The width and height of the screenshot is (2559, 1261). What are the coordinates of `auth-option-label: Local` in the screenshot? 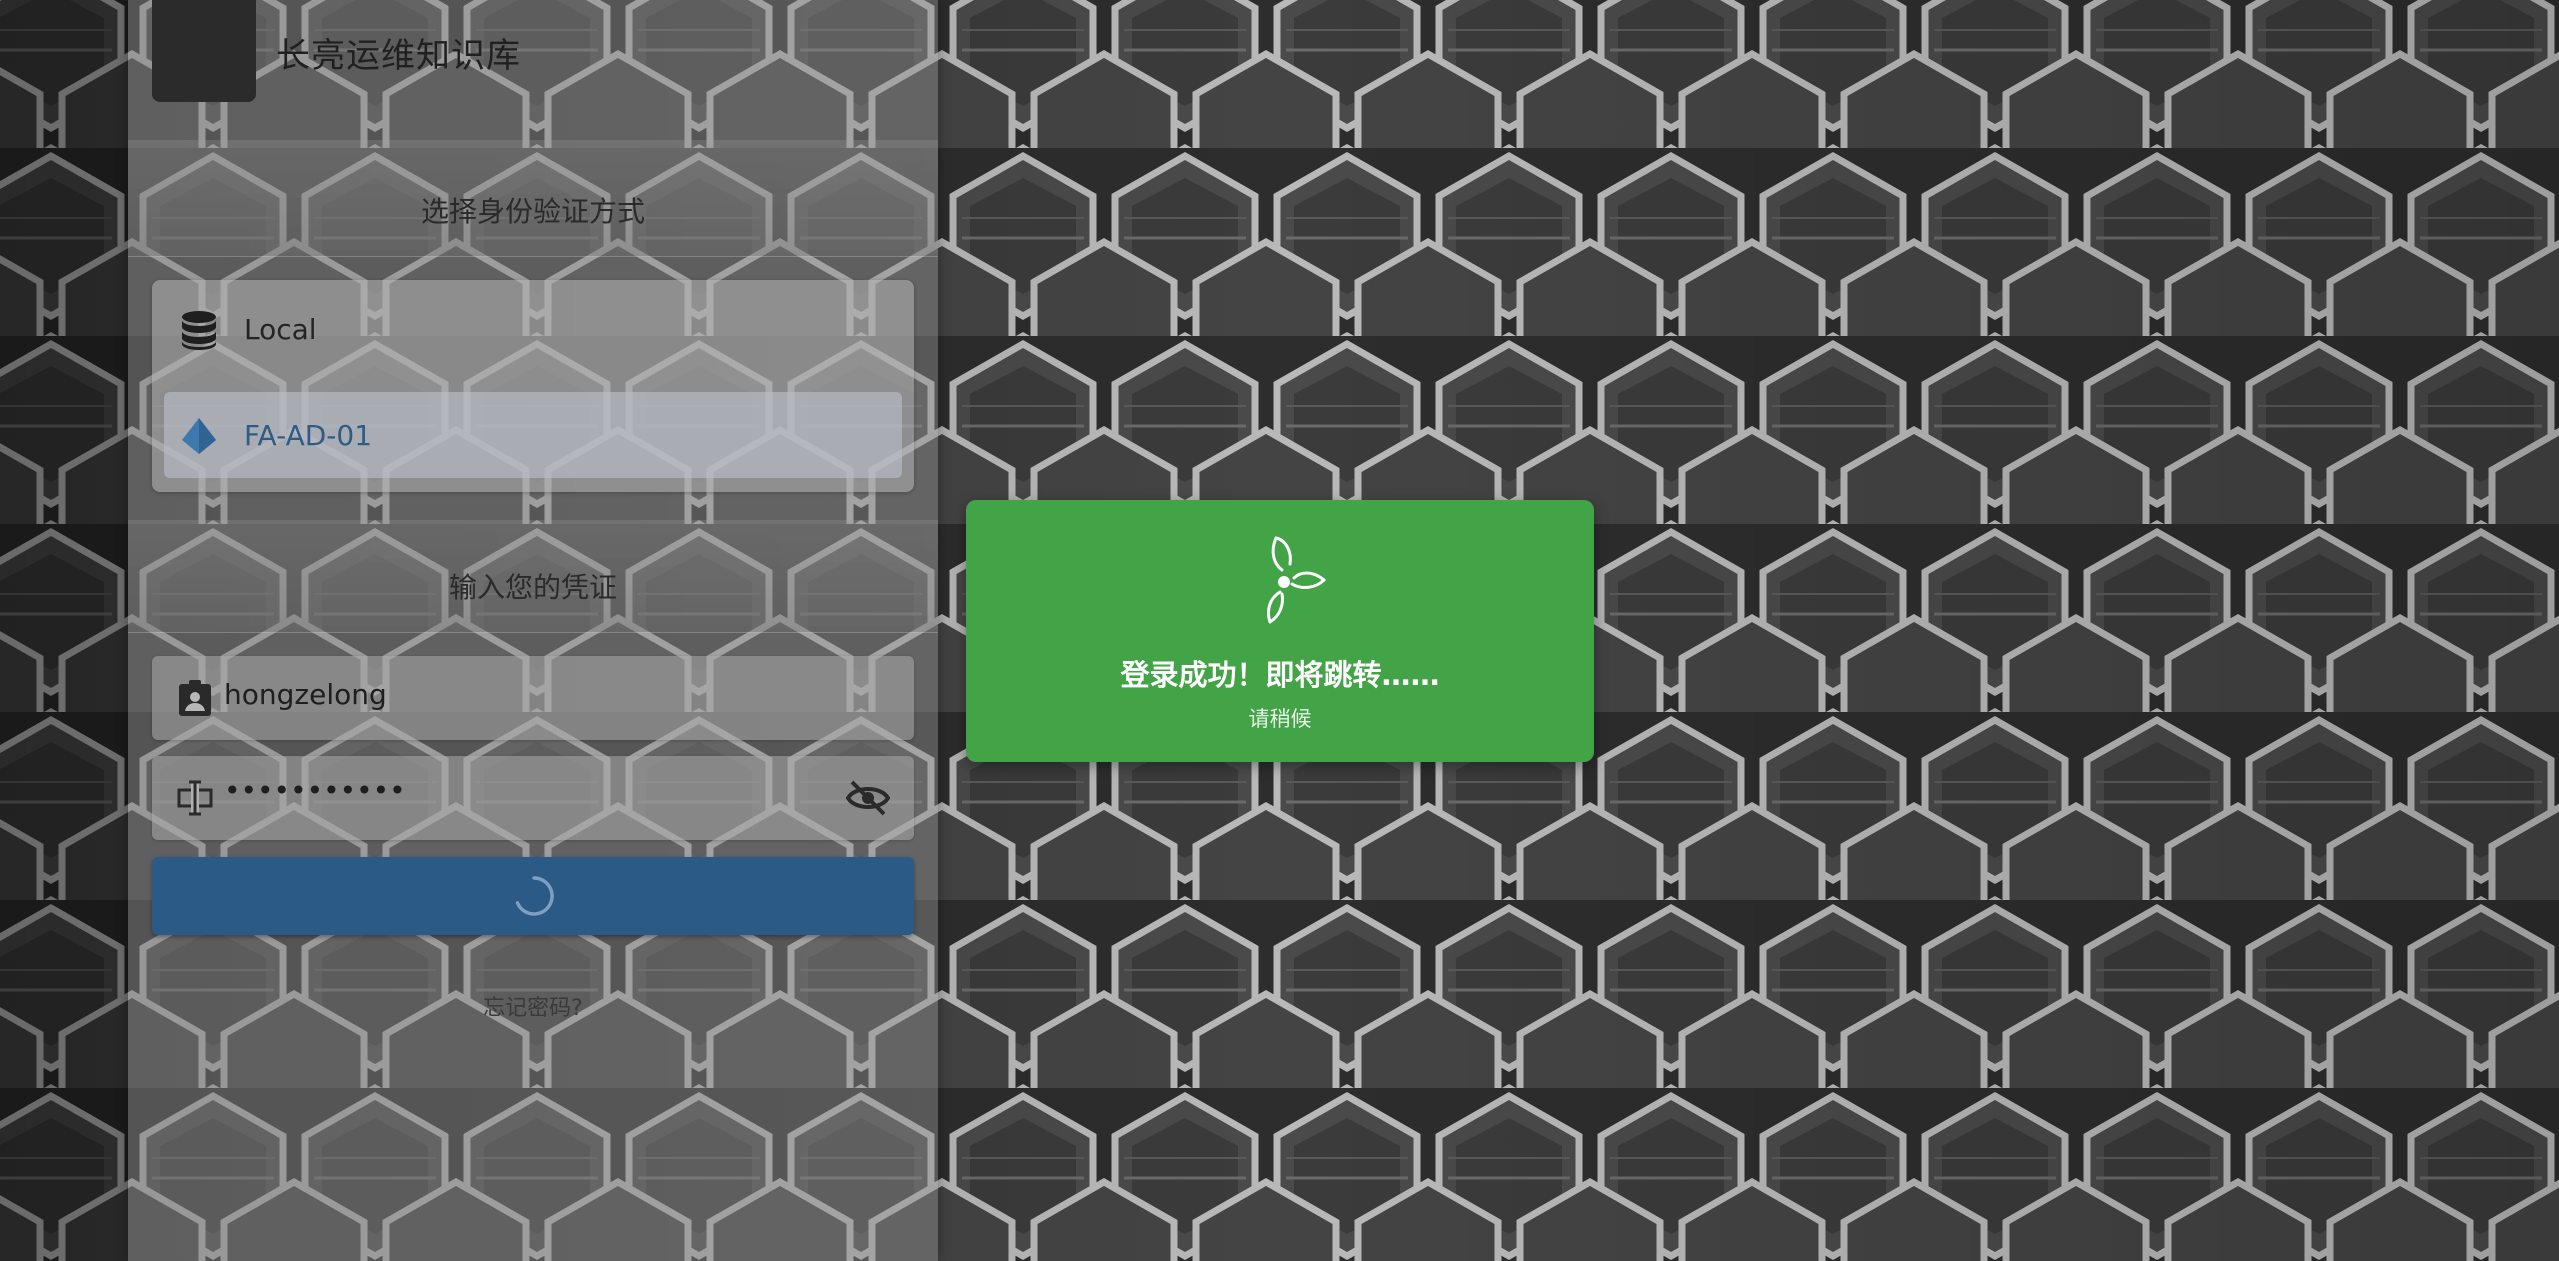 It's located at (280, 329).